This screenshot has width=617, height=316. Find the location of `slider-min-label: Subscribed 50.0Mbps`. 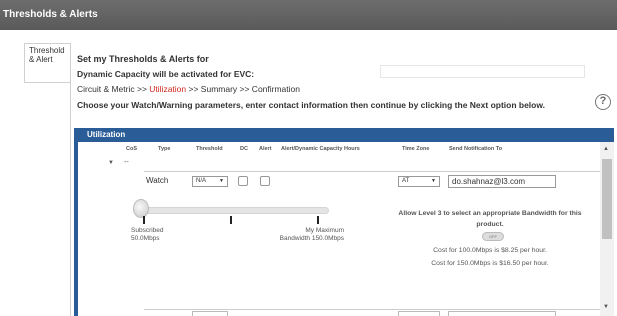

slider-min-label: Subscribed 50.0Mbps is located at coordinates (147, 235).